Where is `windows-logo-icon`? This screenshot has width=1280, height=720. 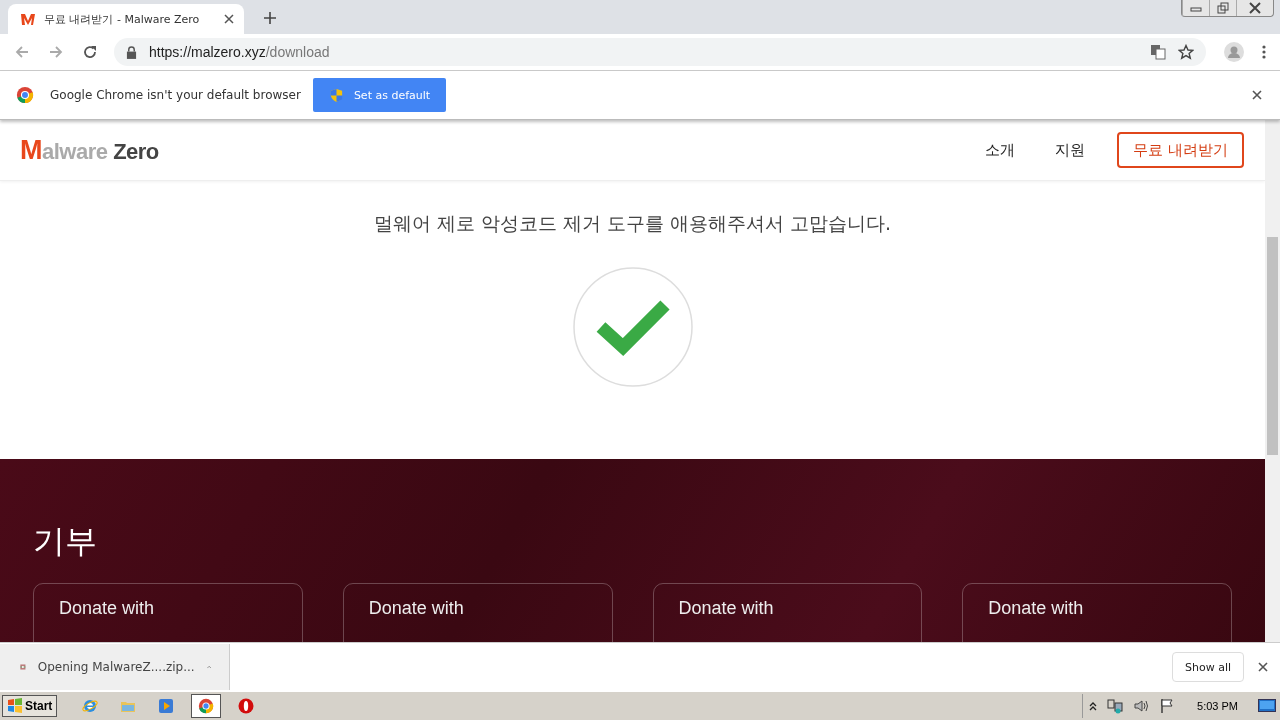 windows-logo-icon is located at coordinates (15, 706).